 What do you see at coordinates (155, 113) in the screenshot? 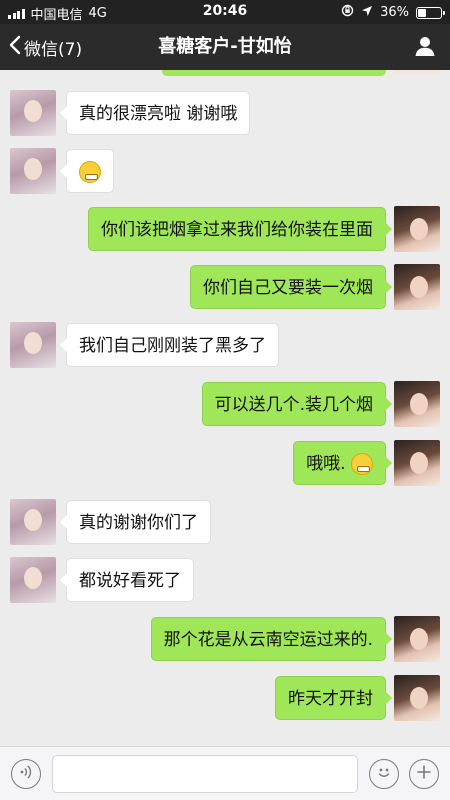
I see `message-bubble: 真的很漂亮啦 谢谢哦` at bounding box center [155, 113].